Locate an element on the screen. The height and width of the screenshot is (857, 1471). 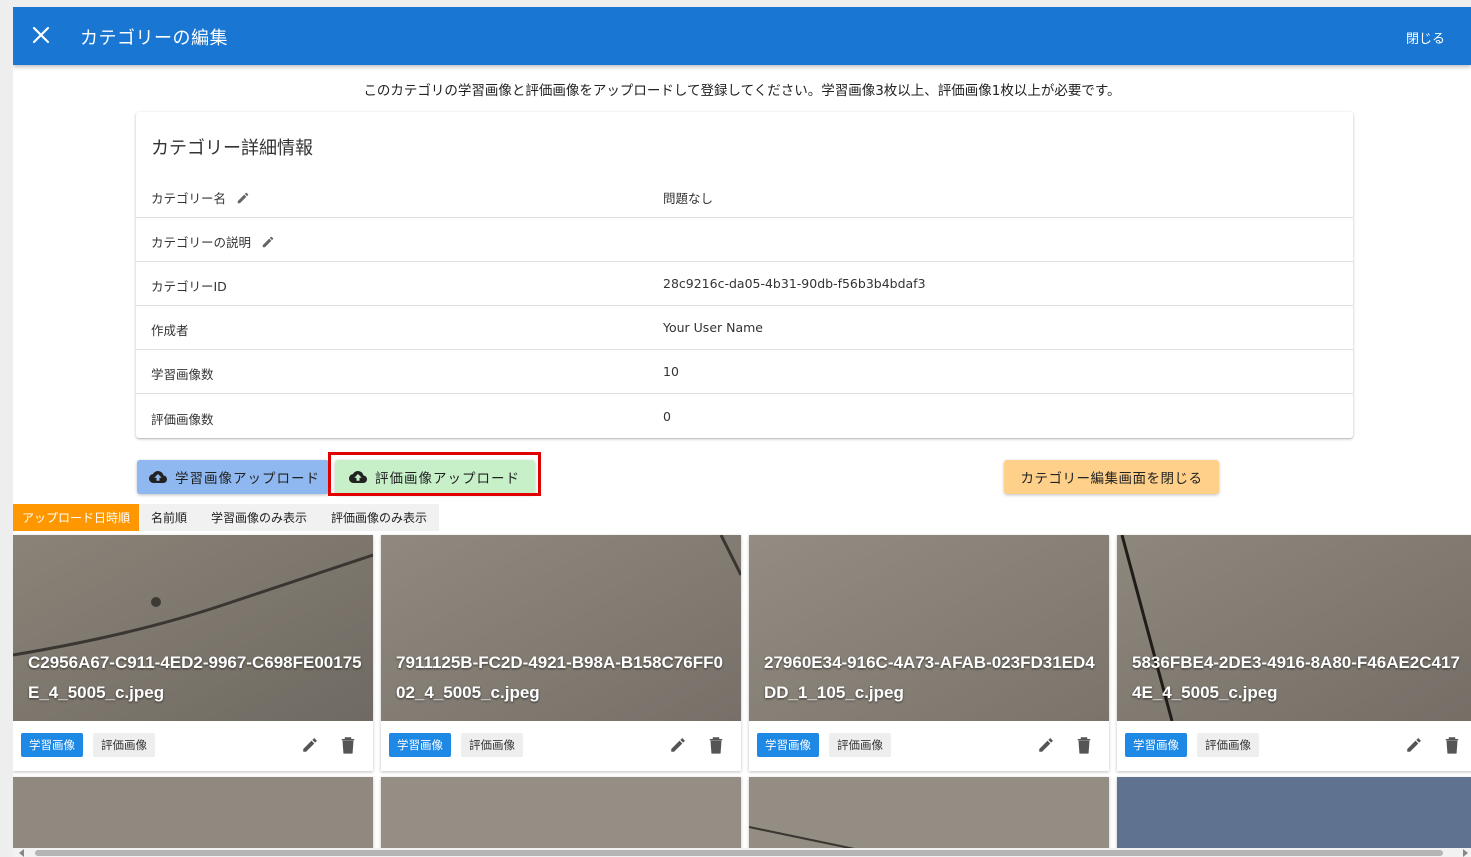
dialog-title: カテゴリーの編集 is located at coordinates (154, 38).